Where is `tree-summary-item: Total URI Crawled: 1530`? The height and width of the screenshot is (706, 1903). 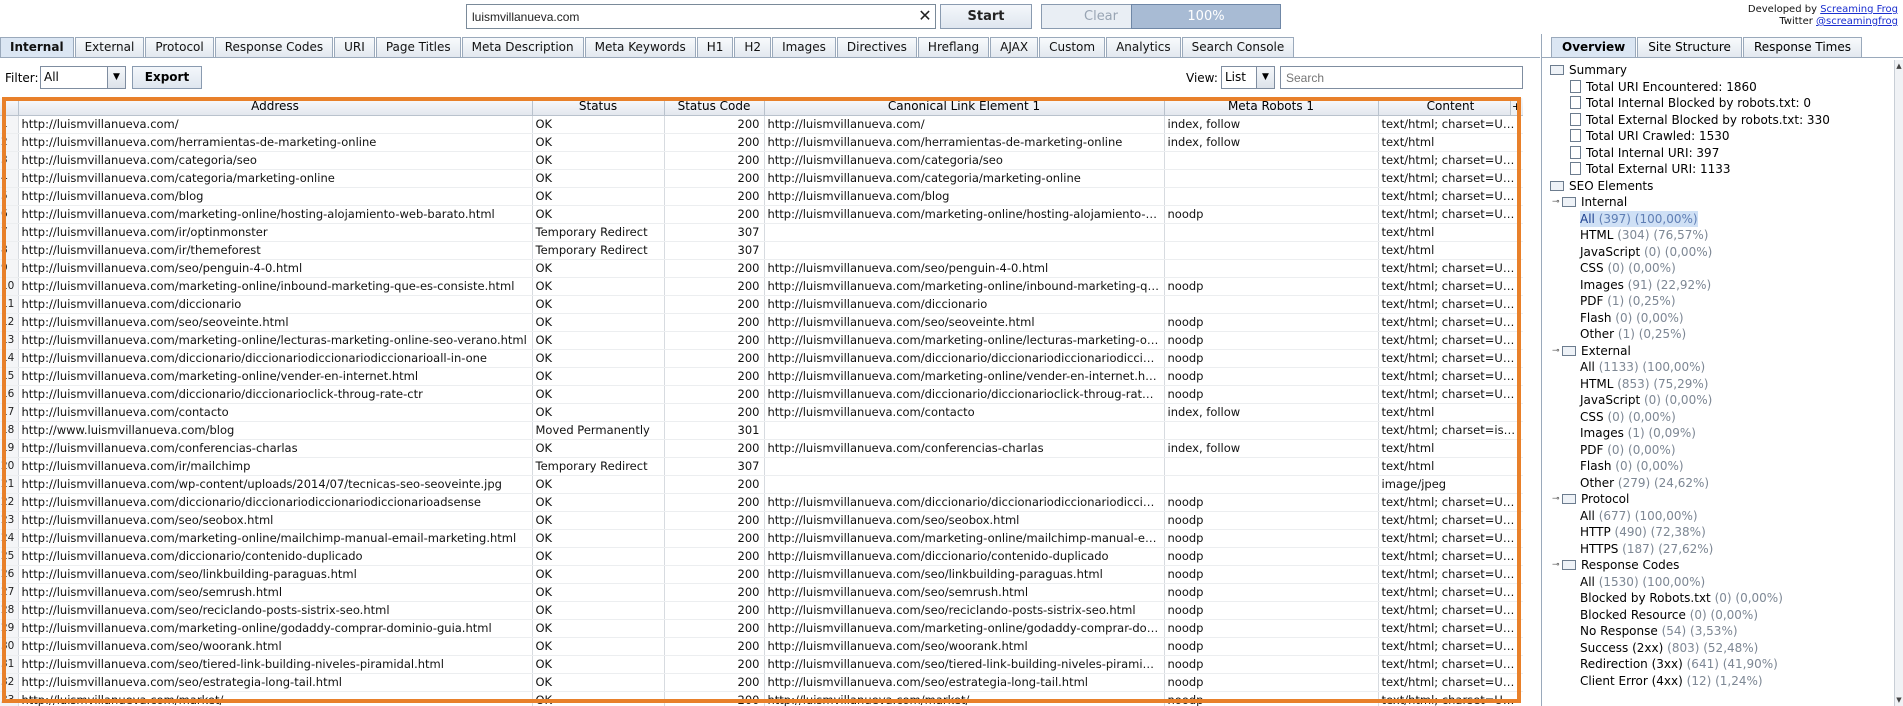
tree-summary-item: Total URI Crawled: 1530 is located at coordinates (1650, 136).